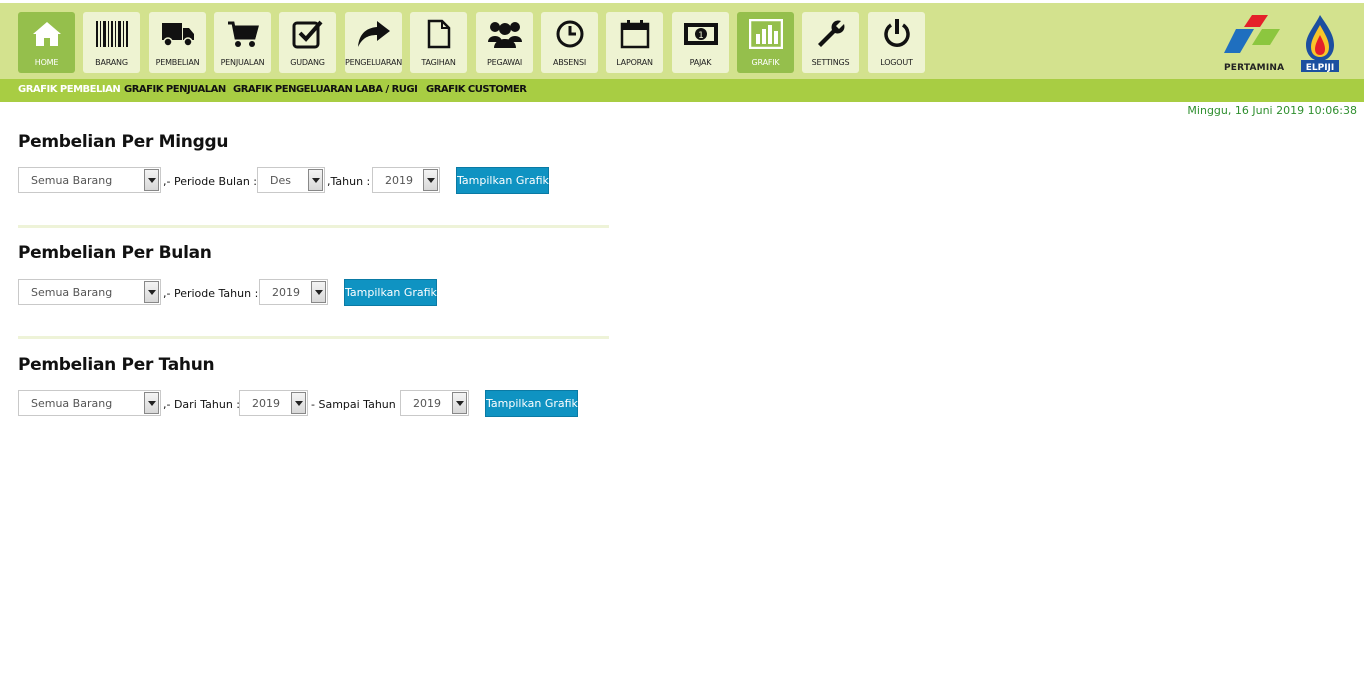  I want to click on nav-pengeluaran: PENGELUARAN, so click(373, 42).